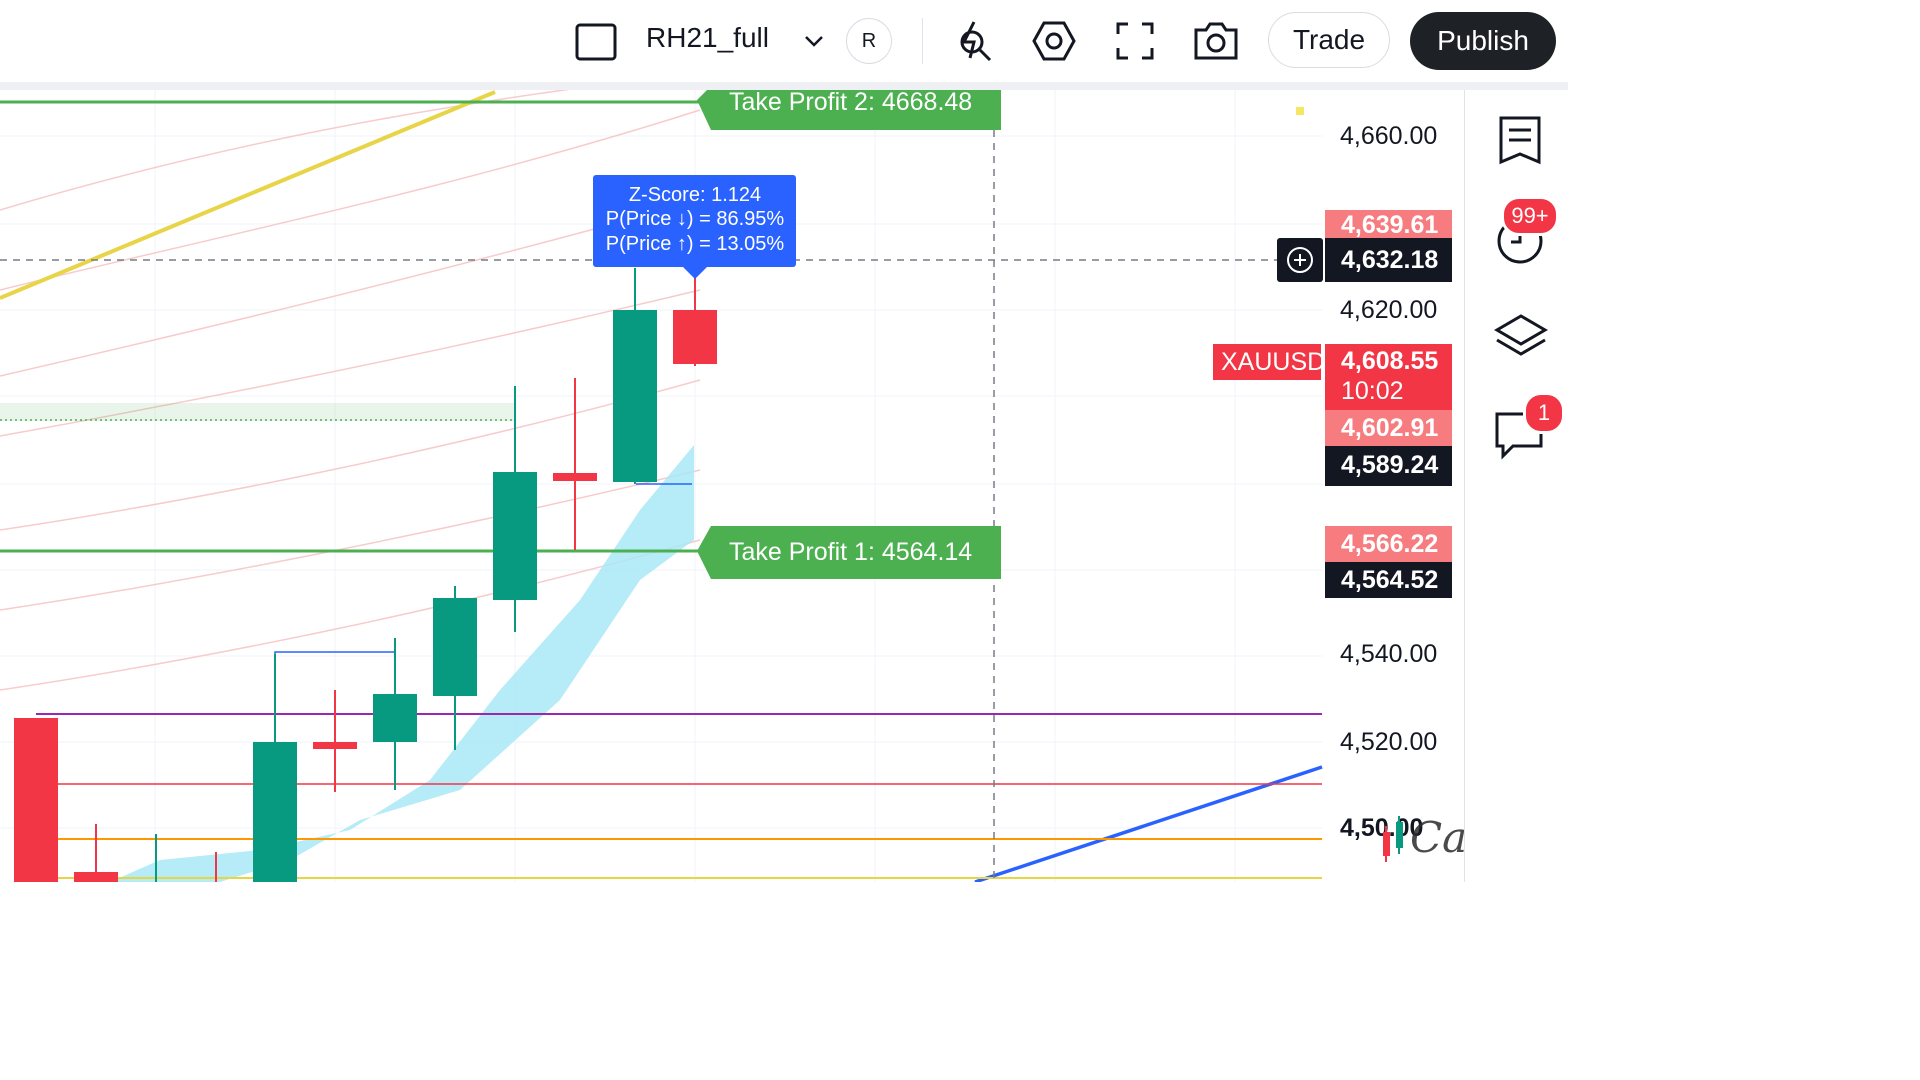 The height and width of the screenshot is (1080, 1920). What do you see at coordinates (1388, 580) in the screenshot?
I see `price-tag-4564: 4,564.52` at bounding box center [1388, 580].